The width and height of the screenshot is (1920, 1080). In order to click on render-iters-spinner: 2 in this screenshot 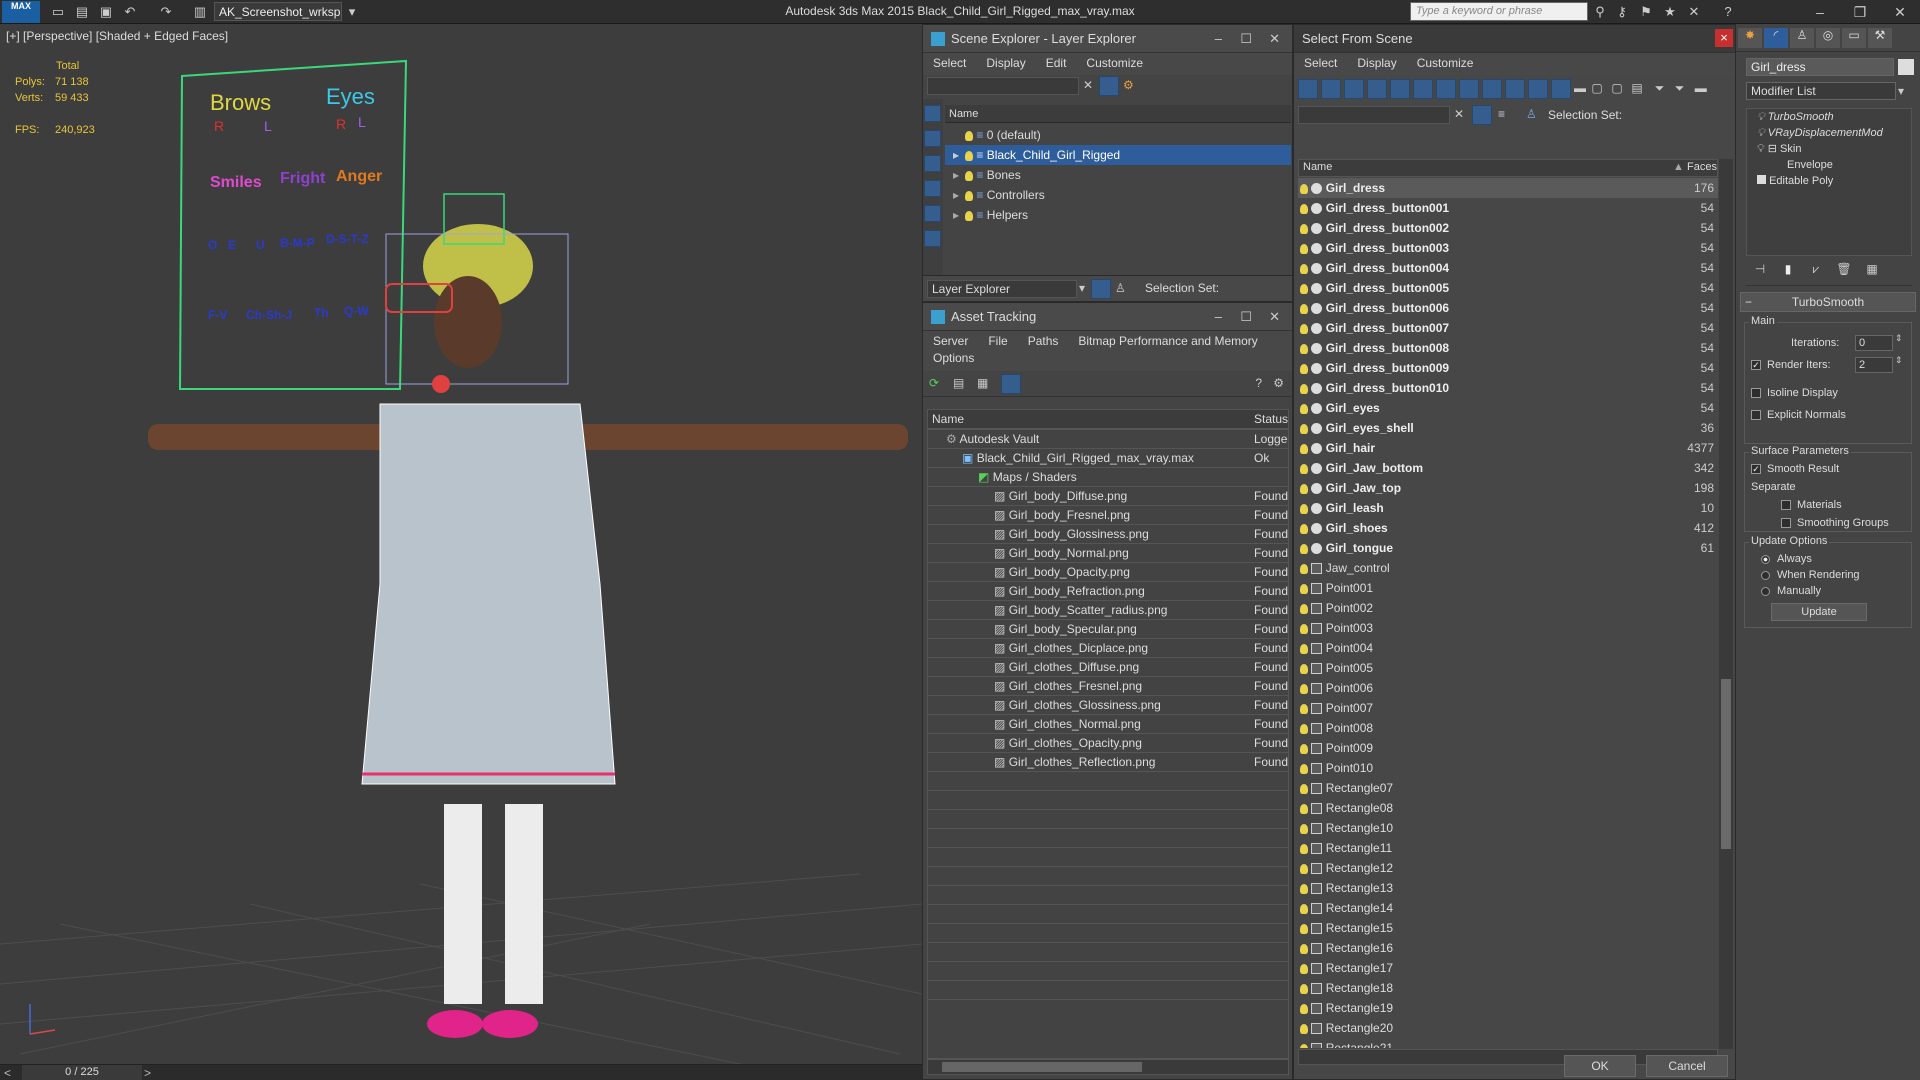, I will do `click(1874, 365)`.